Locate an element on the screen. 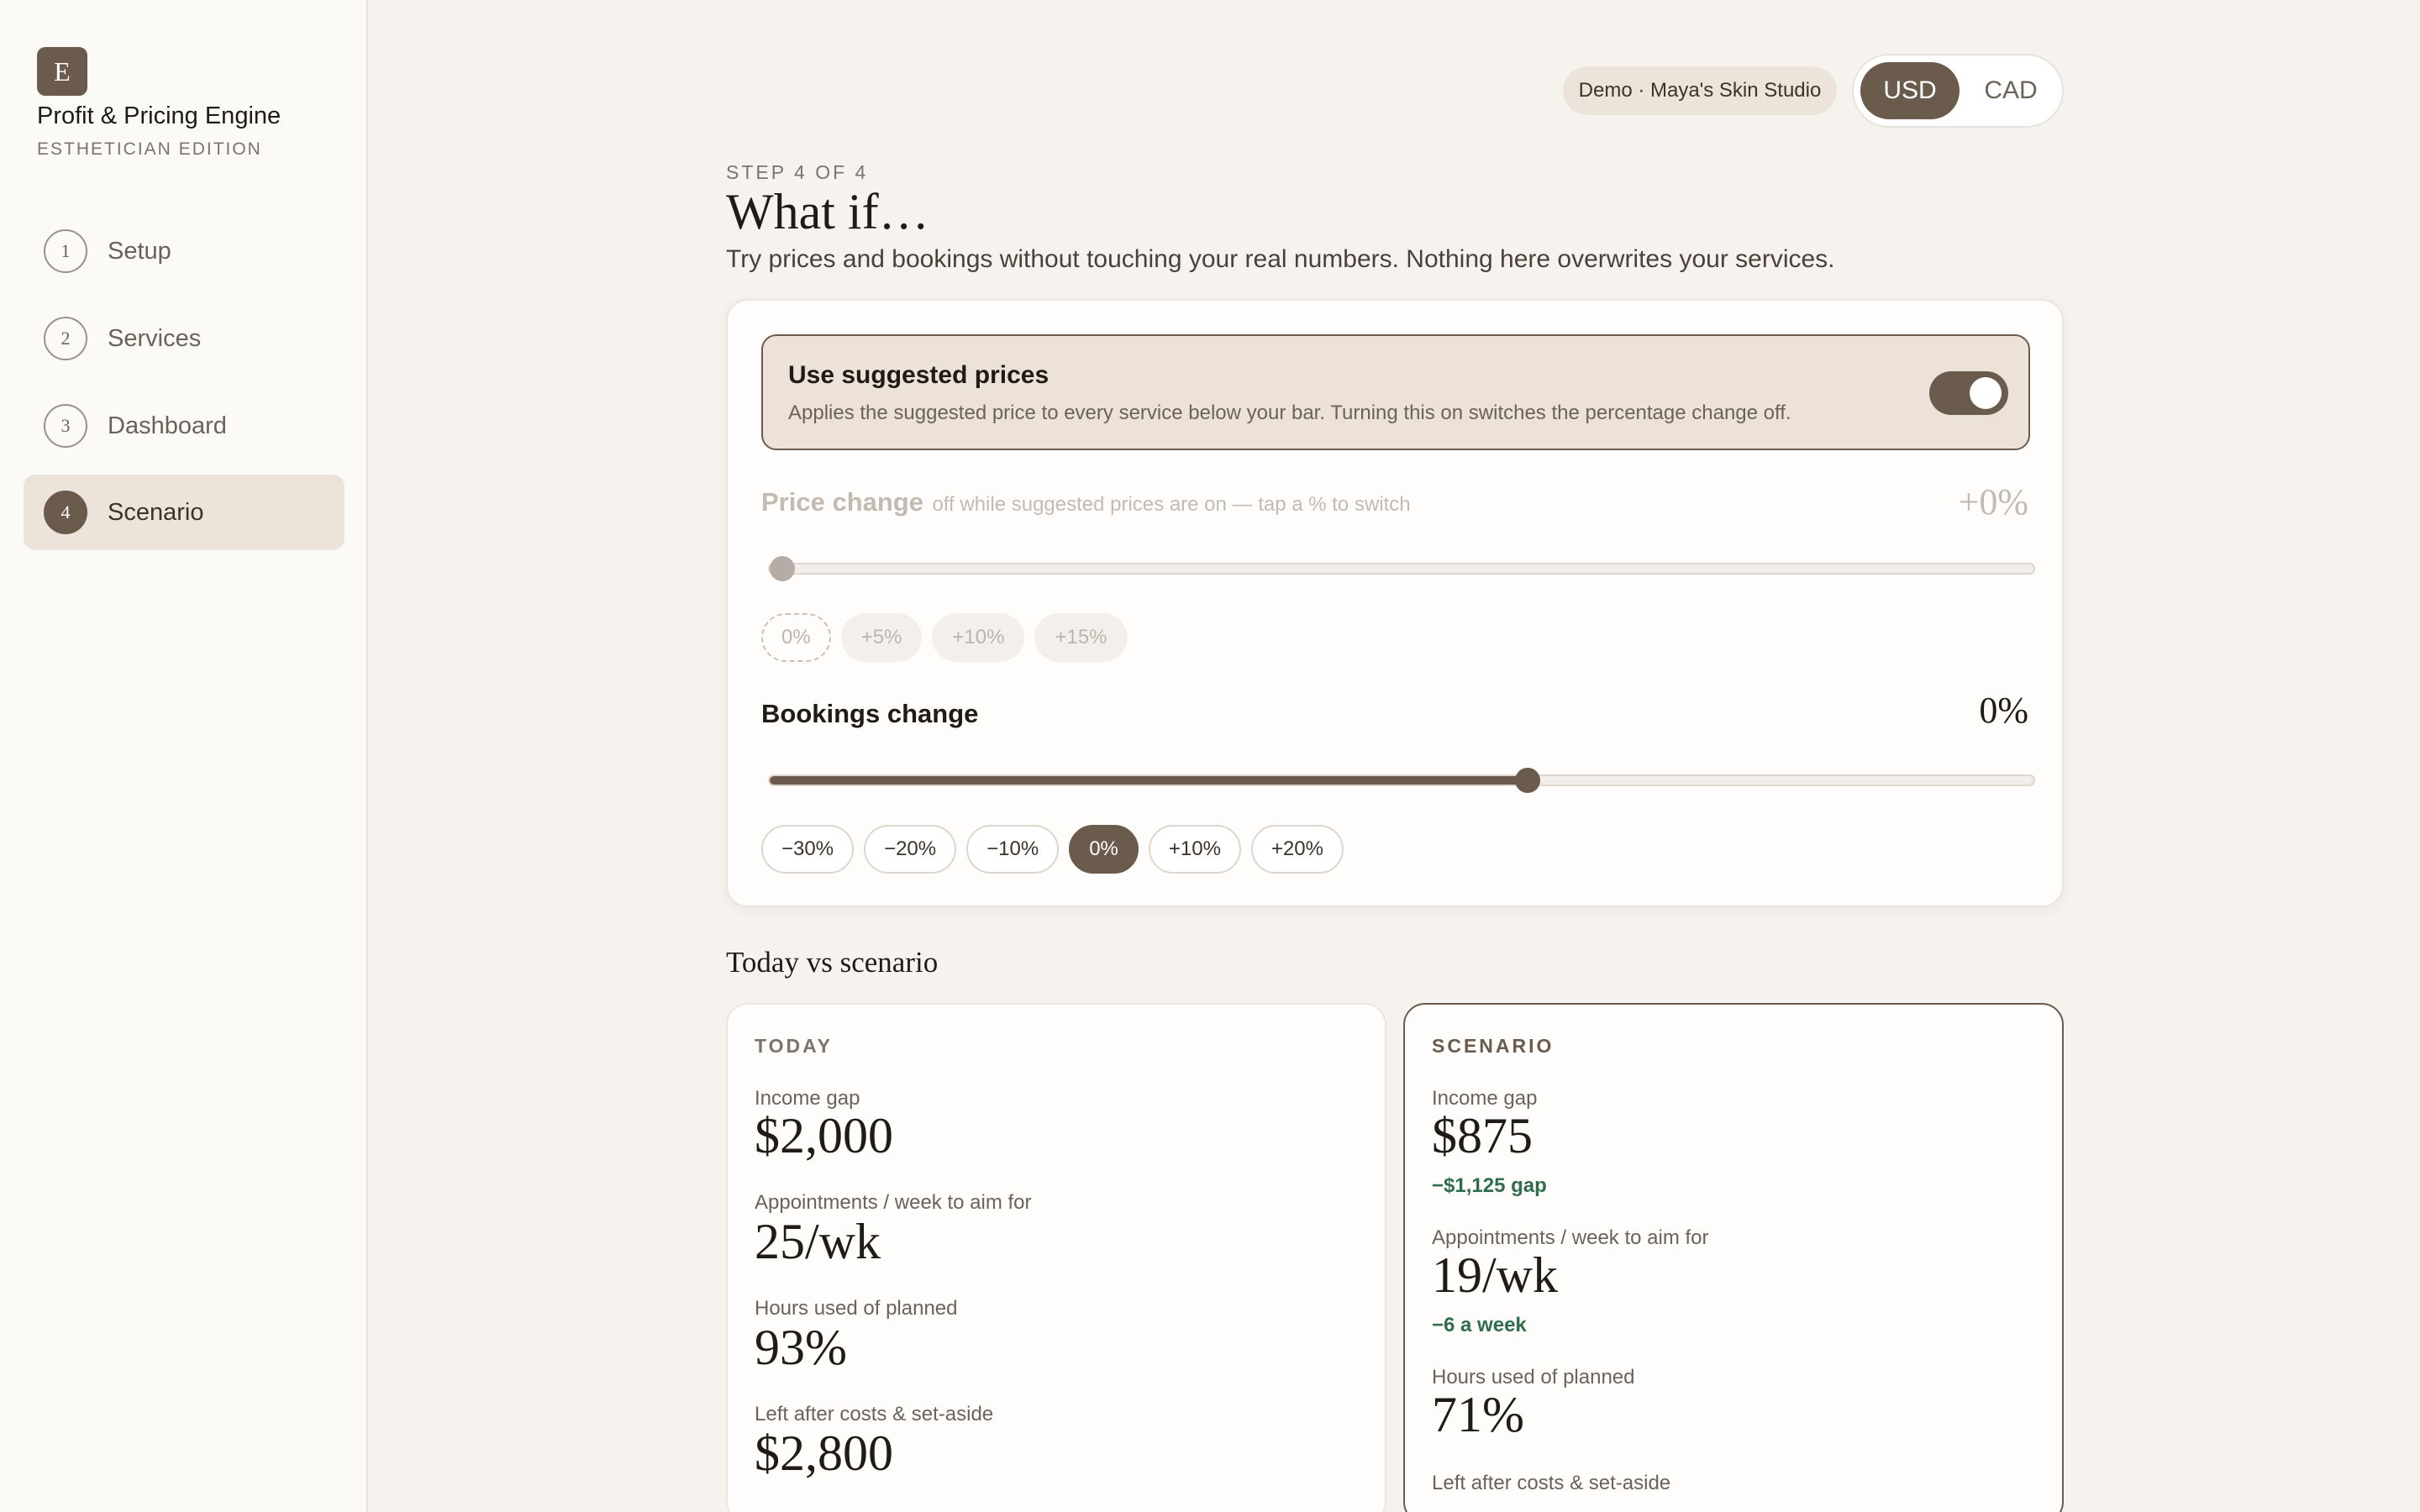 This screenshot has width=2420, height=1512. price-chip: +10% is located at coordinates (978, 637).